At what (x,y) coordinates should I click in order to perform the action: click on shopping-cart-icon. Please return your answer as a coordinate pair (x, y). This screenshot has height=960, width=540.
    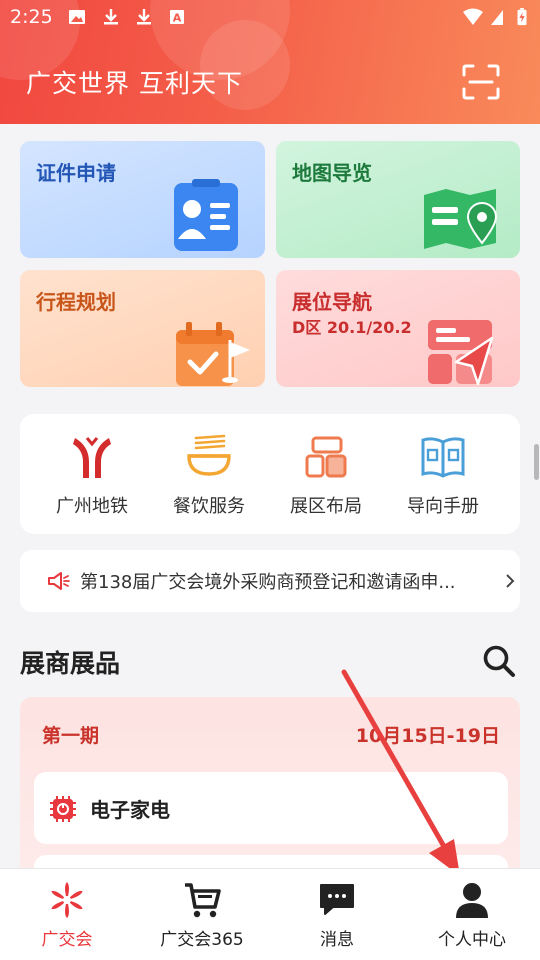
    Looking at the image, I should click on (203, 900).